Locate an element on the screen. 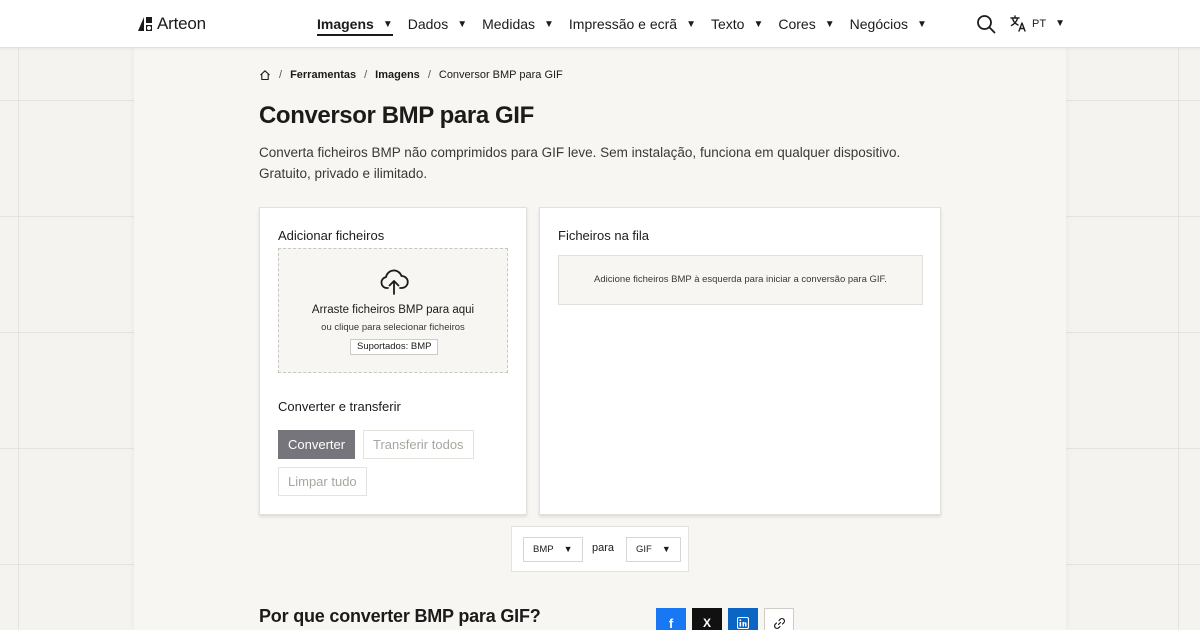 This screenshot has height=630, width=1200. facebook-icon: f is located at coordinates (671, 622).